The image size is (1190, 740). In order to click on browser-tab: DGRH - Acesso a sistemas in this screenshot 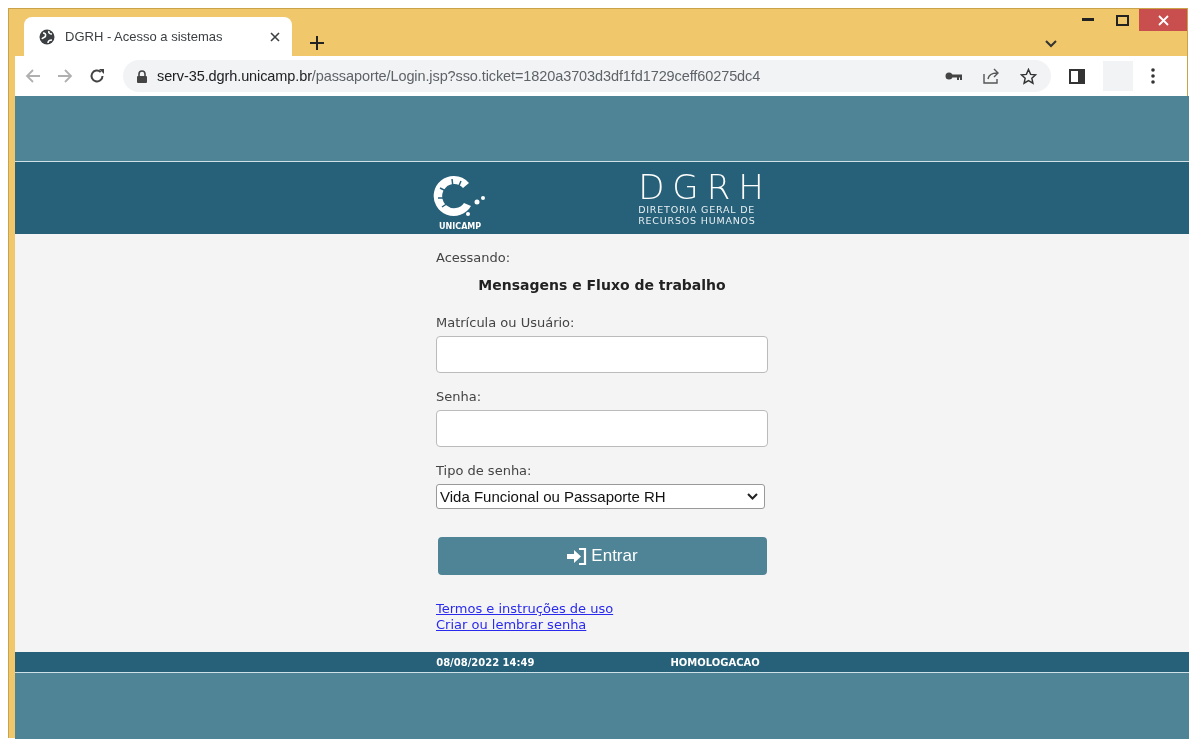, I will do `click(158, 36)`.